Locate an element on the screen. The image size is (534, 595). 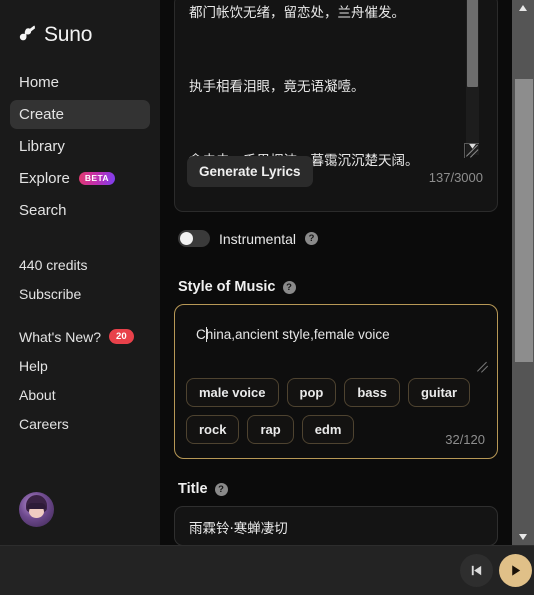
style-of-music-input: China,ancient style,female voice is located at coordinates (336, 323).